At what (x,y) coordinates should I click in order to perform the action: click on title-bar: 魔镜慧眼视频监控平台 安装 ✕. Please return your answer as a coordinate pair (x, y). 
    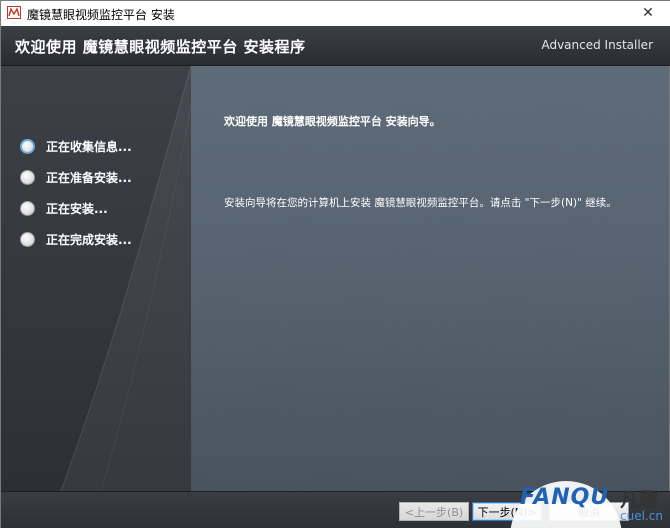
    Looking at the image, I should click on (335, 13).